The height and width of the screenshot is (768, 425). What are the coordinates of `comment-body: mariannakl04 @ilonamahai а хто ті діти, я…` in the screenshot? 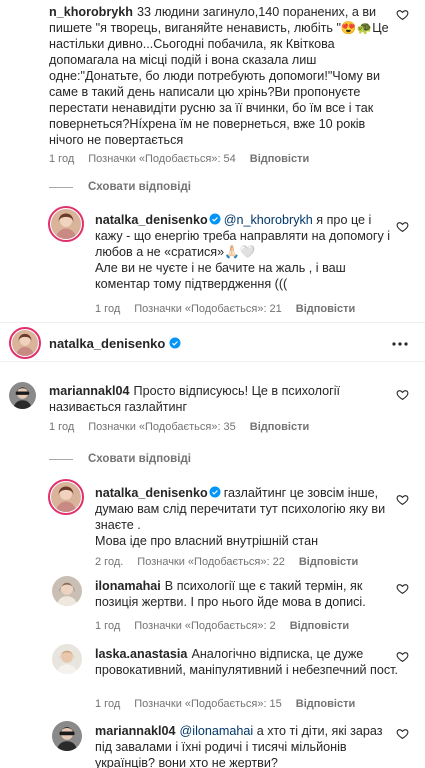 It's located at (247, 745).